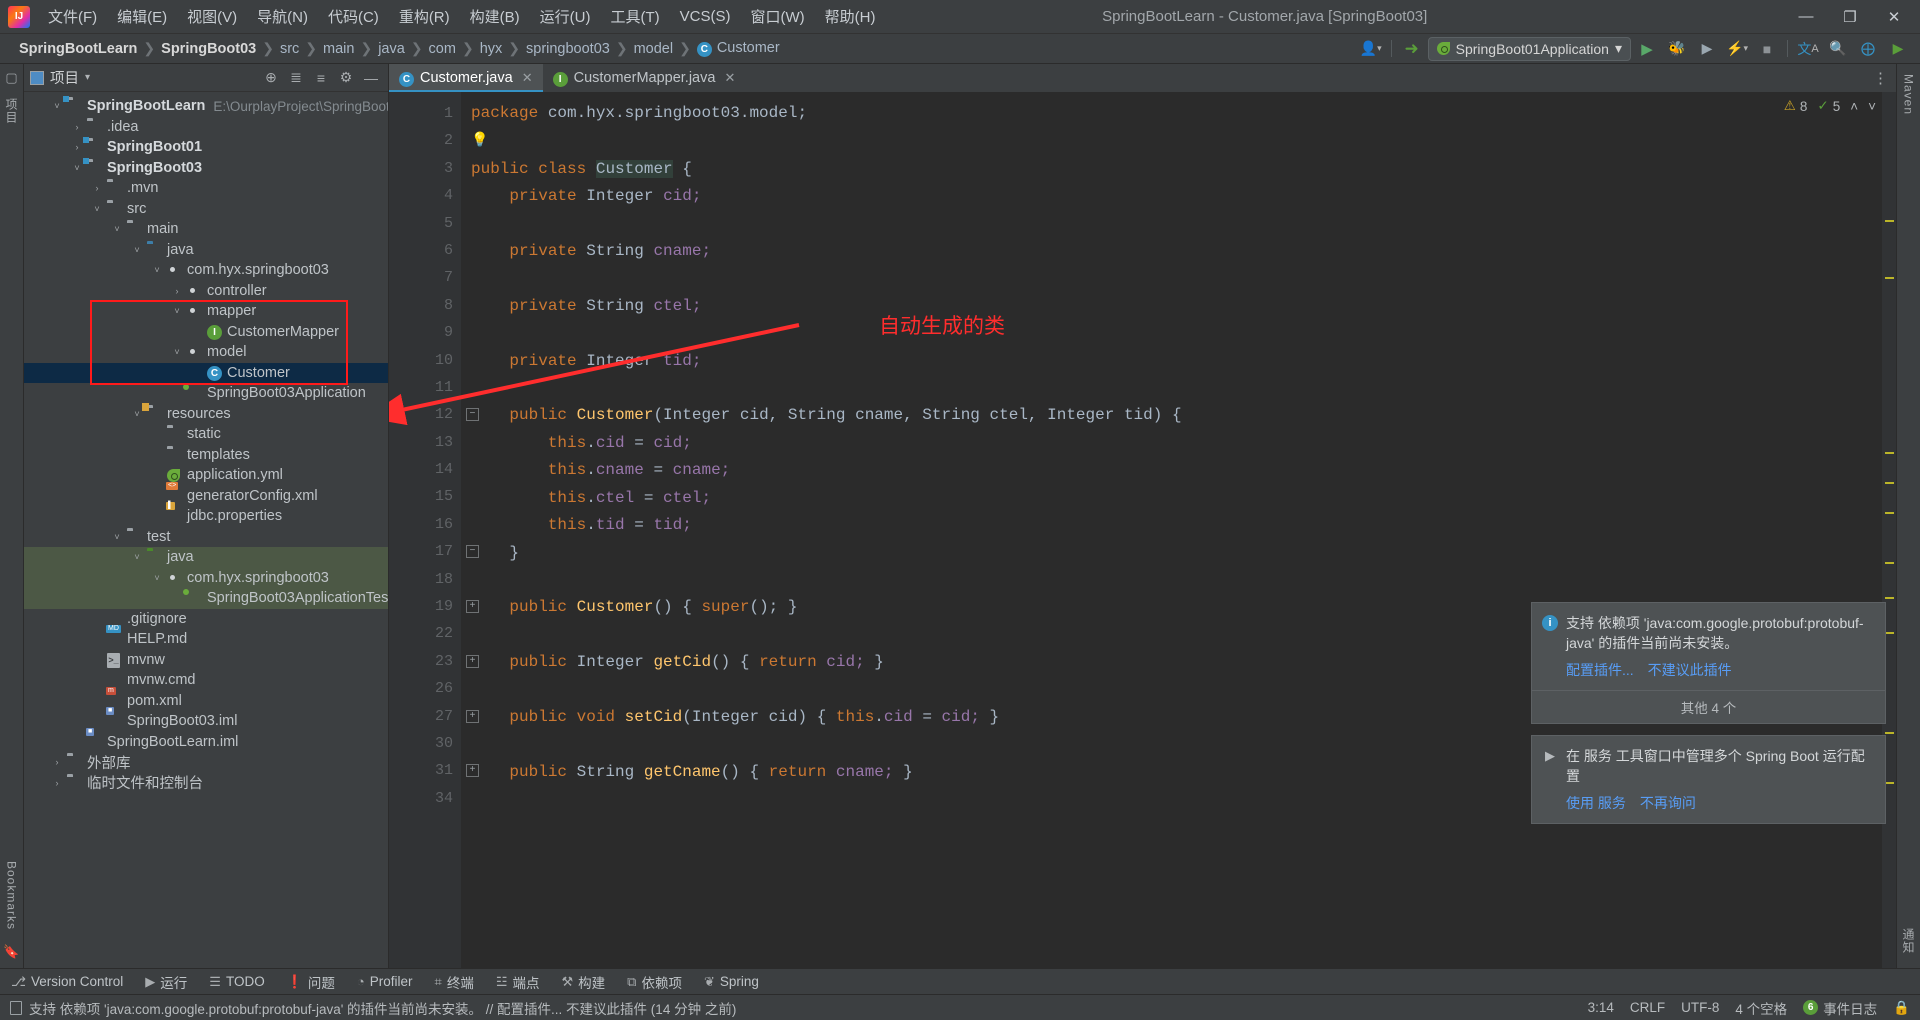 The image size is (1920, 1020). Describe the element at coordinates (206, 414) in the screenshot. I see `tree-item-resources: ˅ resources` at that location.